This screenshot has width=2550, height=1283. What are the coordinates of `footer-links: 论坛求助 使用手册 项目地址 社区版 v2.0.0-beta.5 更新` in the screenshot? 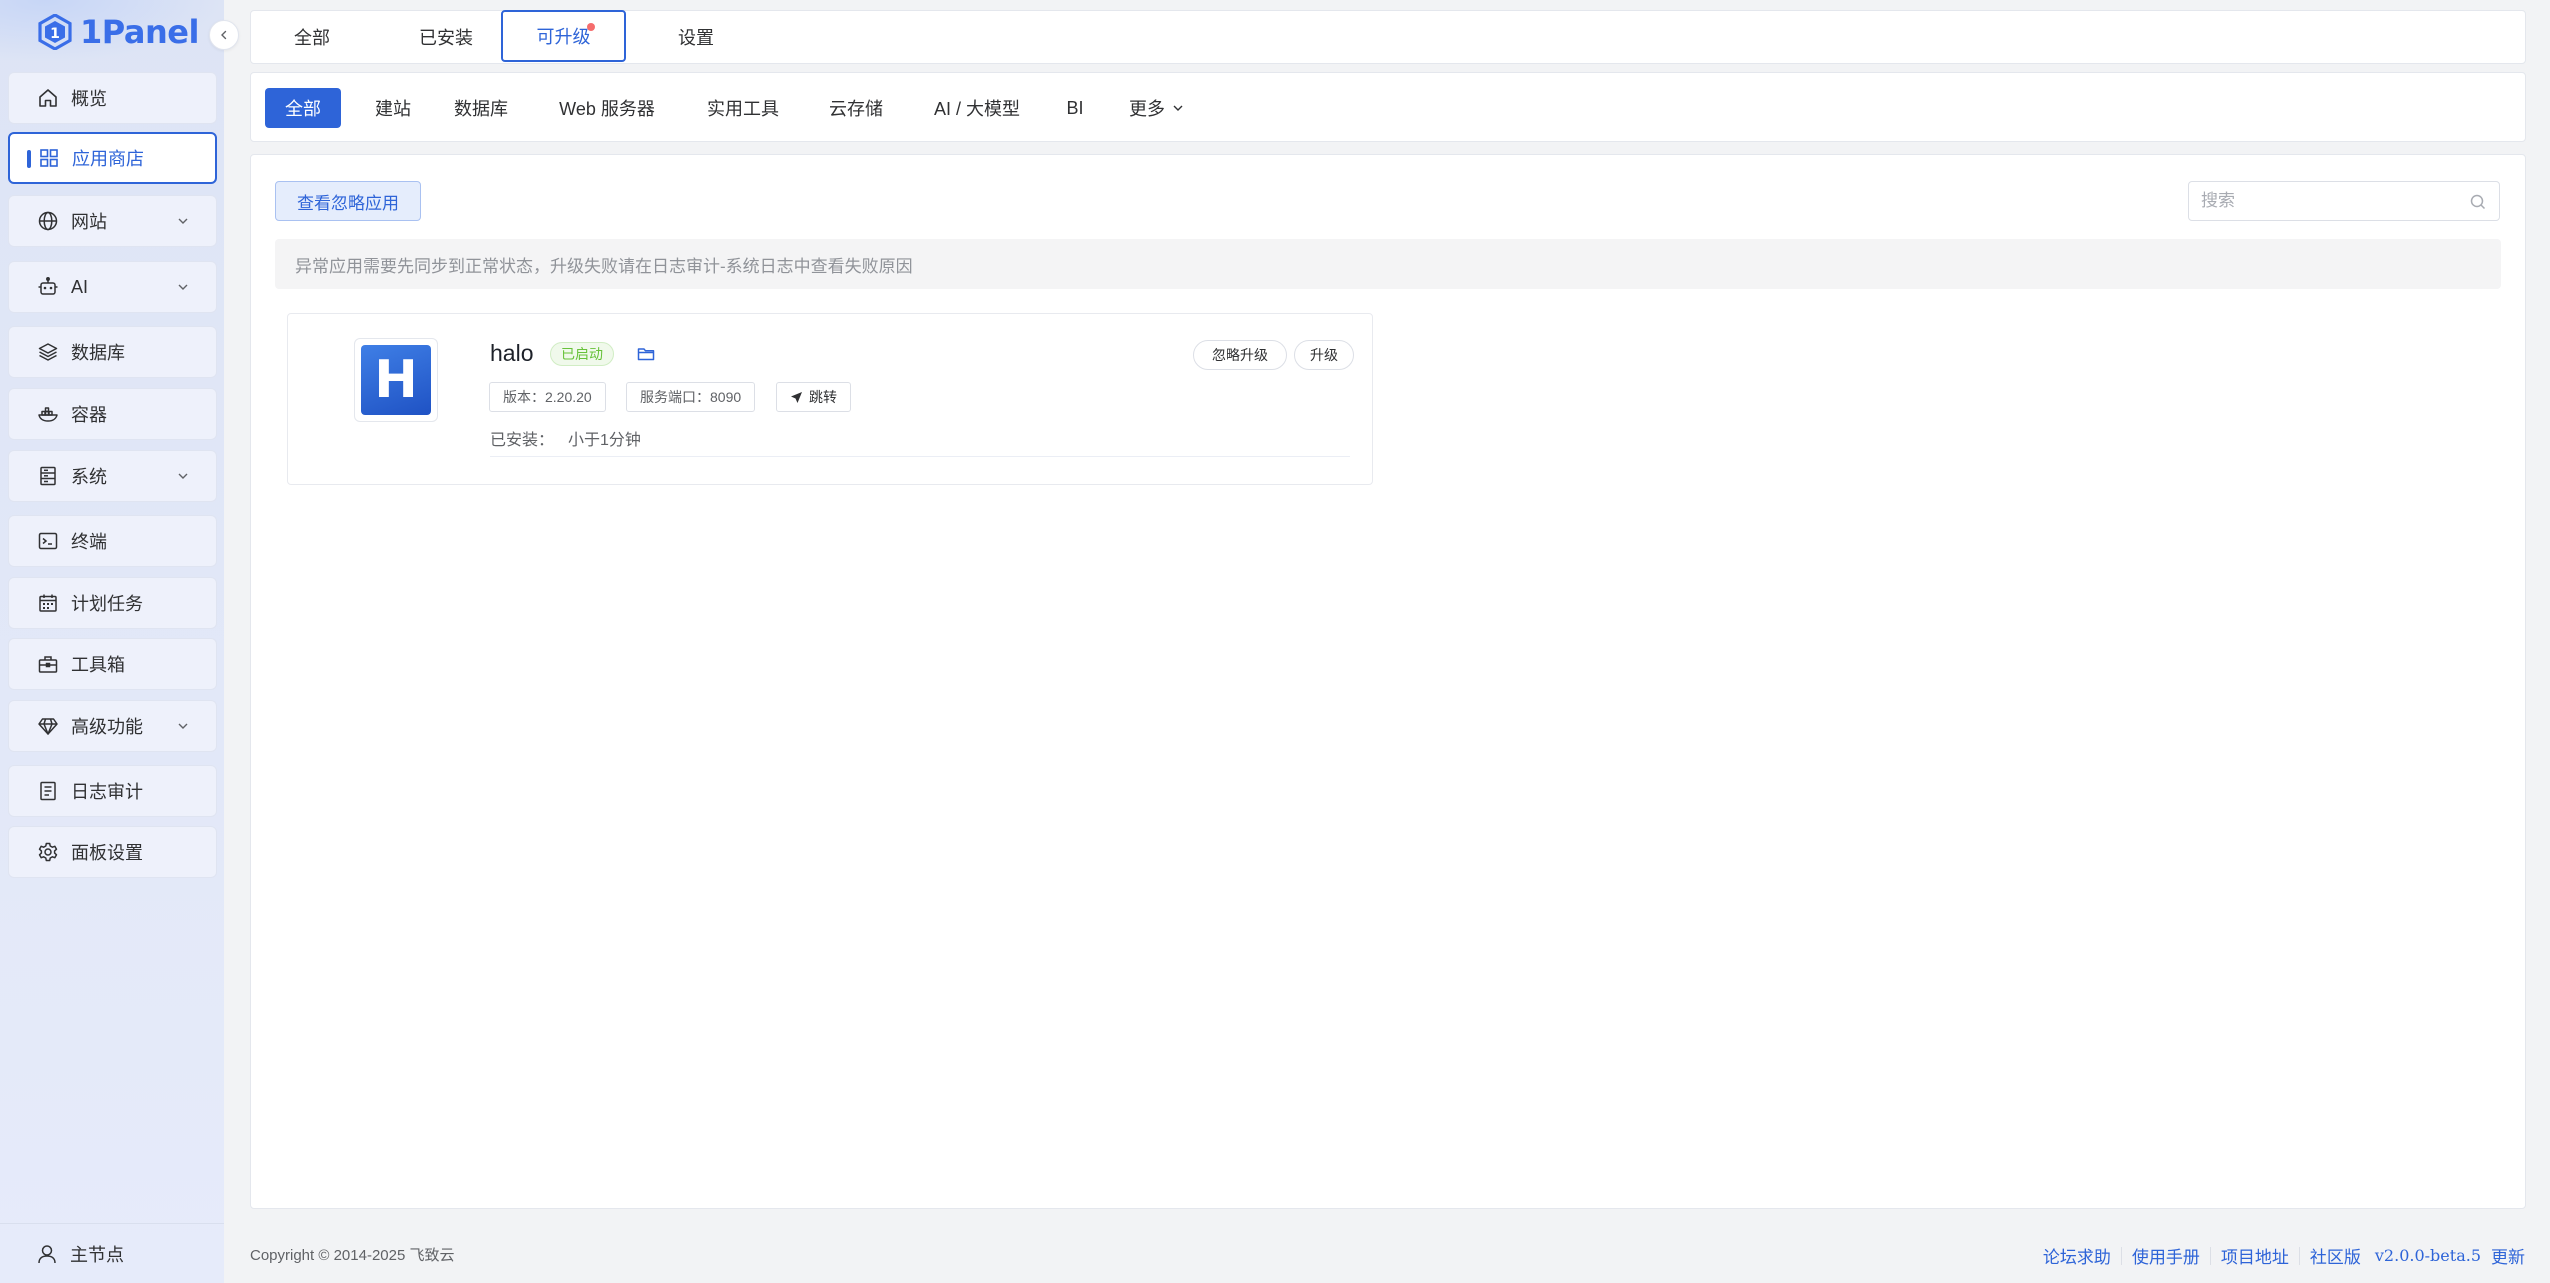 It's located at (2284, 1255).